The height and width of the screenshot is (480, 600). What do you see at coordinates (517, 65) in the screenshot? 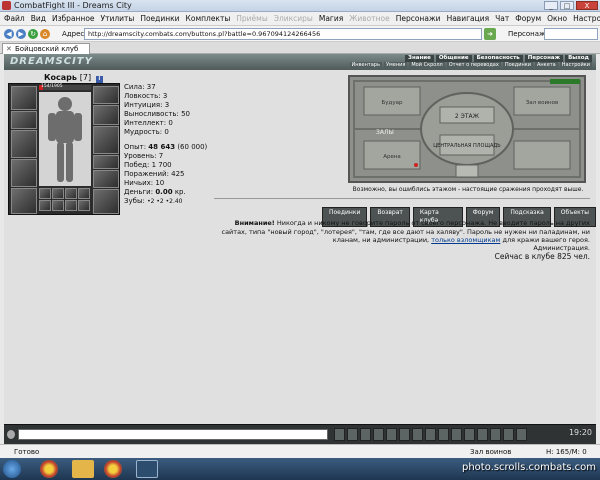
I see `nav-fights: Поединки` at bounding box center [517, 65].